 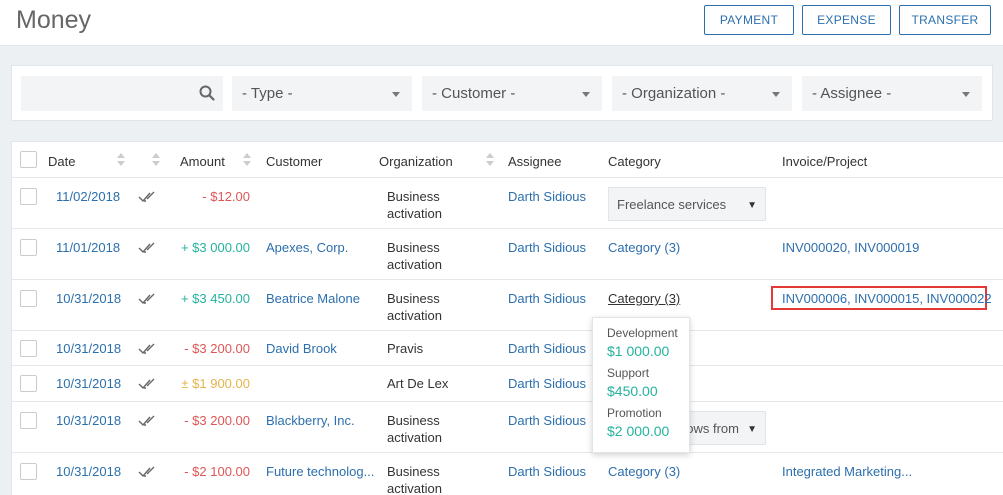 I want to click on row-date: 11/01/2018, so click(x=88, y=247).